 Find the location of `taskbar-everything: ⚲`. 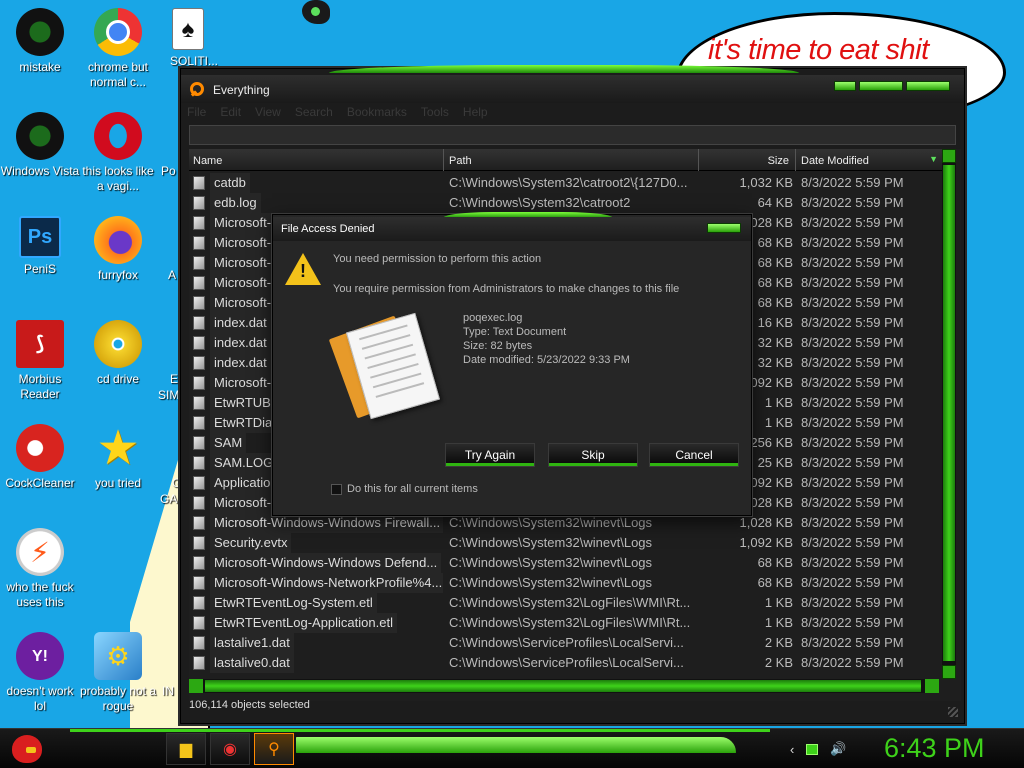

taskbar-everything: ⚲ is located at coordinates (274, 749).